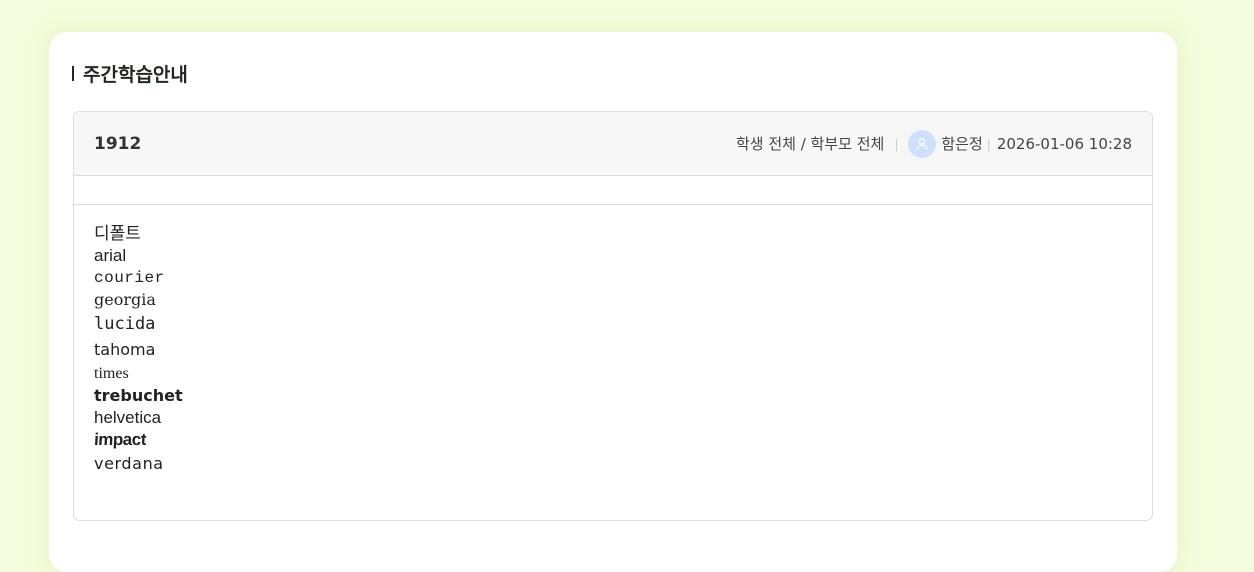  I want to click on title-bar-marker, so click(73, 73).